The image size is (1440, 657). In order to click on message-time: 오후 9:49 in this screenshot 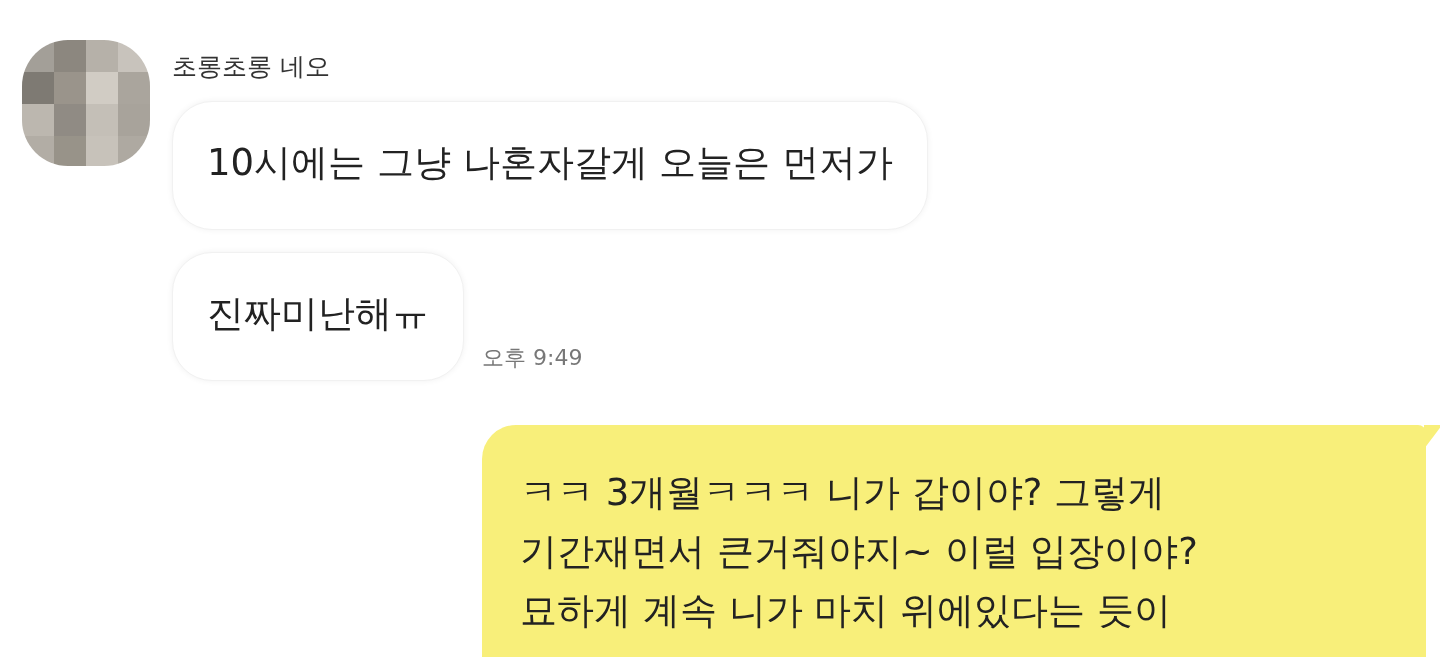, I will do `click(532, 358)`.